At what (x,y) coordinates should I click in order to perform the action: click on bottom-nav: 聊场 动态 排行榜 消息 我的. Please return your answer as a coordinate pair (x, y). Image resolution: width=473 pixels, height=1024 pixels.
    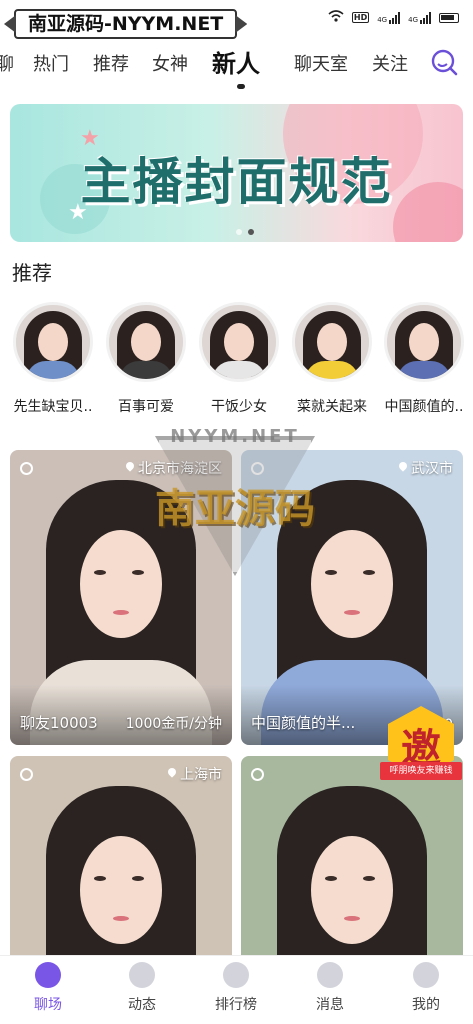
    Looking at the image, I should click on (236, 989).